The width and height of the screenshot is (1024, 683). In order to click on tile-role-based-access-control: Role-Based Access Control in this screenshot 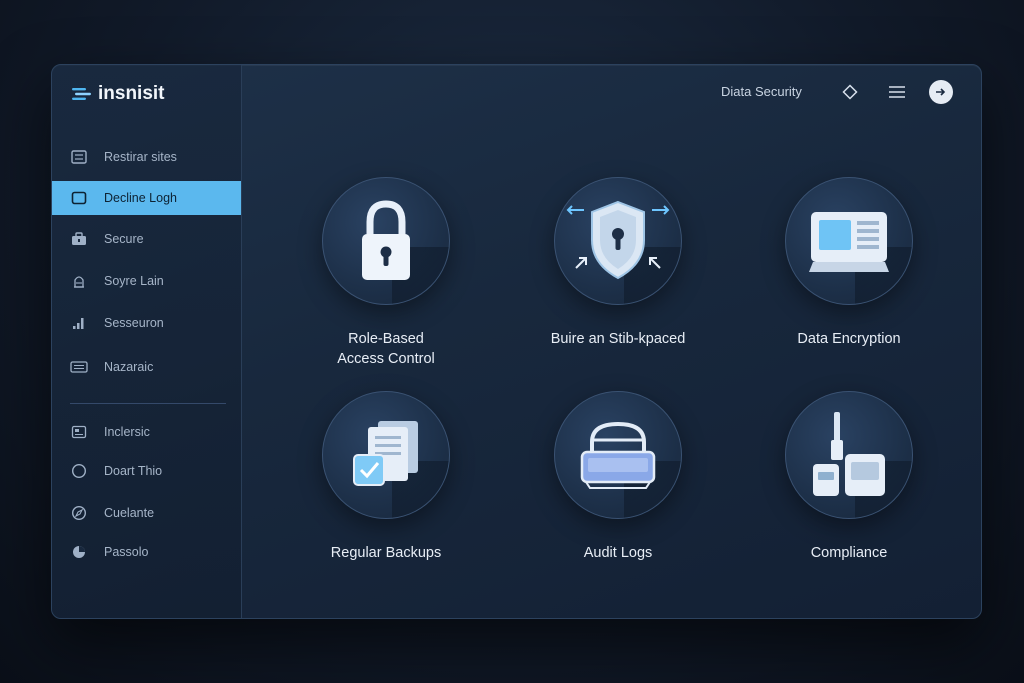, I will do `click(386, 273)`.